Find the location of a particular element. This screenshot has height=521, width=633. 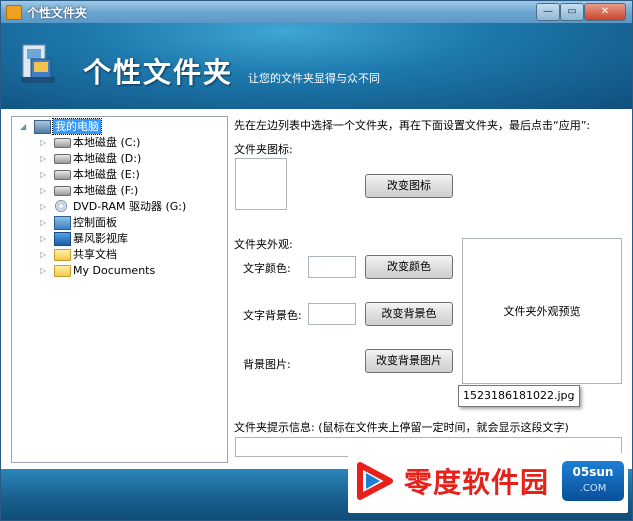

computer-icon is located at coordinates (42, 127).